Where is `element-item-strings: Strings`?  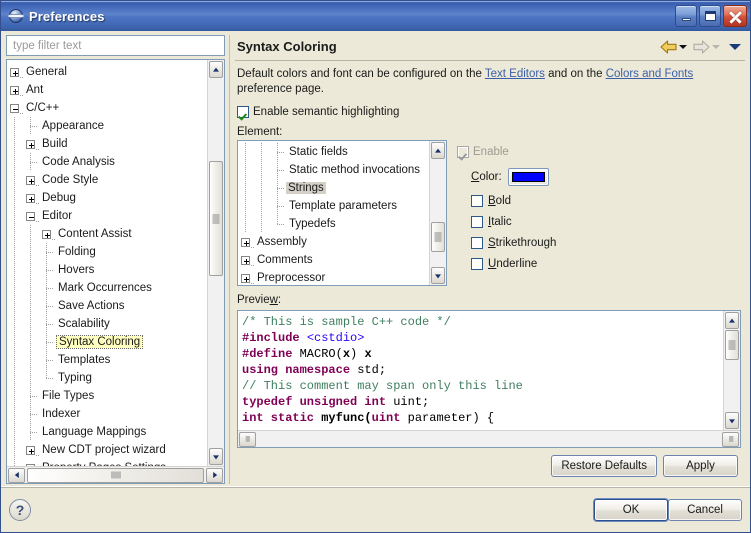
element-item-strings: Strings is located at coordinates (333, 188).